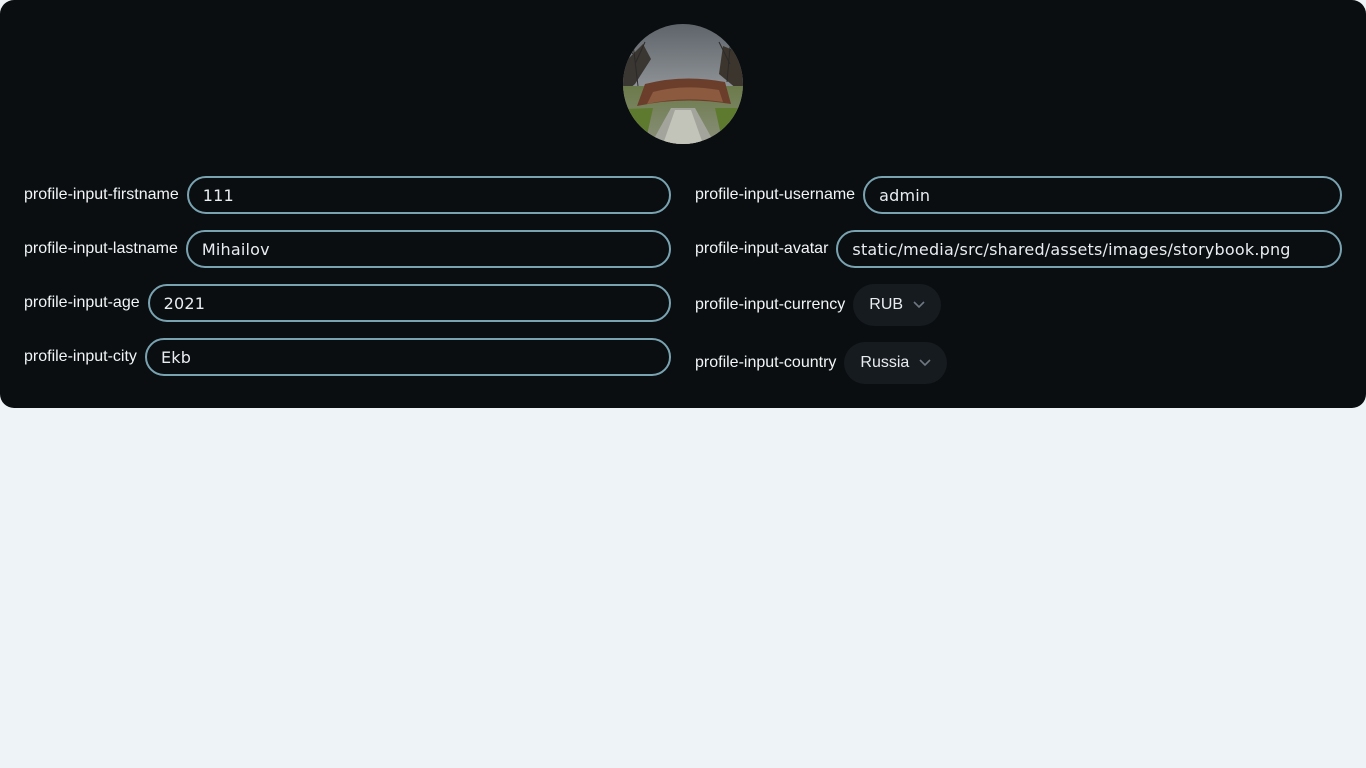  I want to click on avatar-image, so click(683, 84).